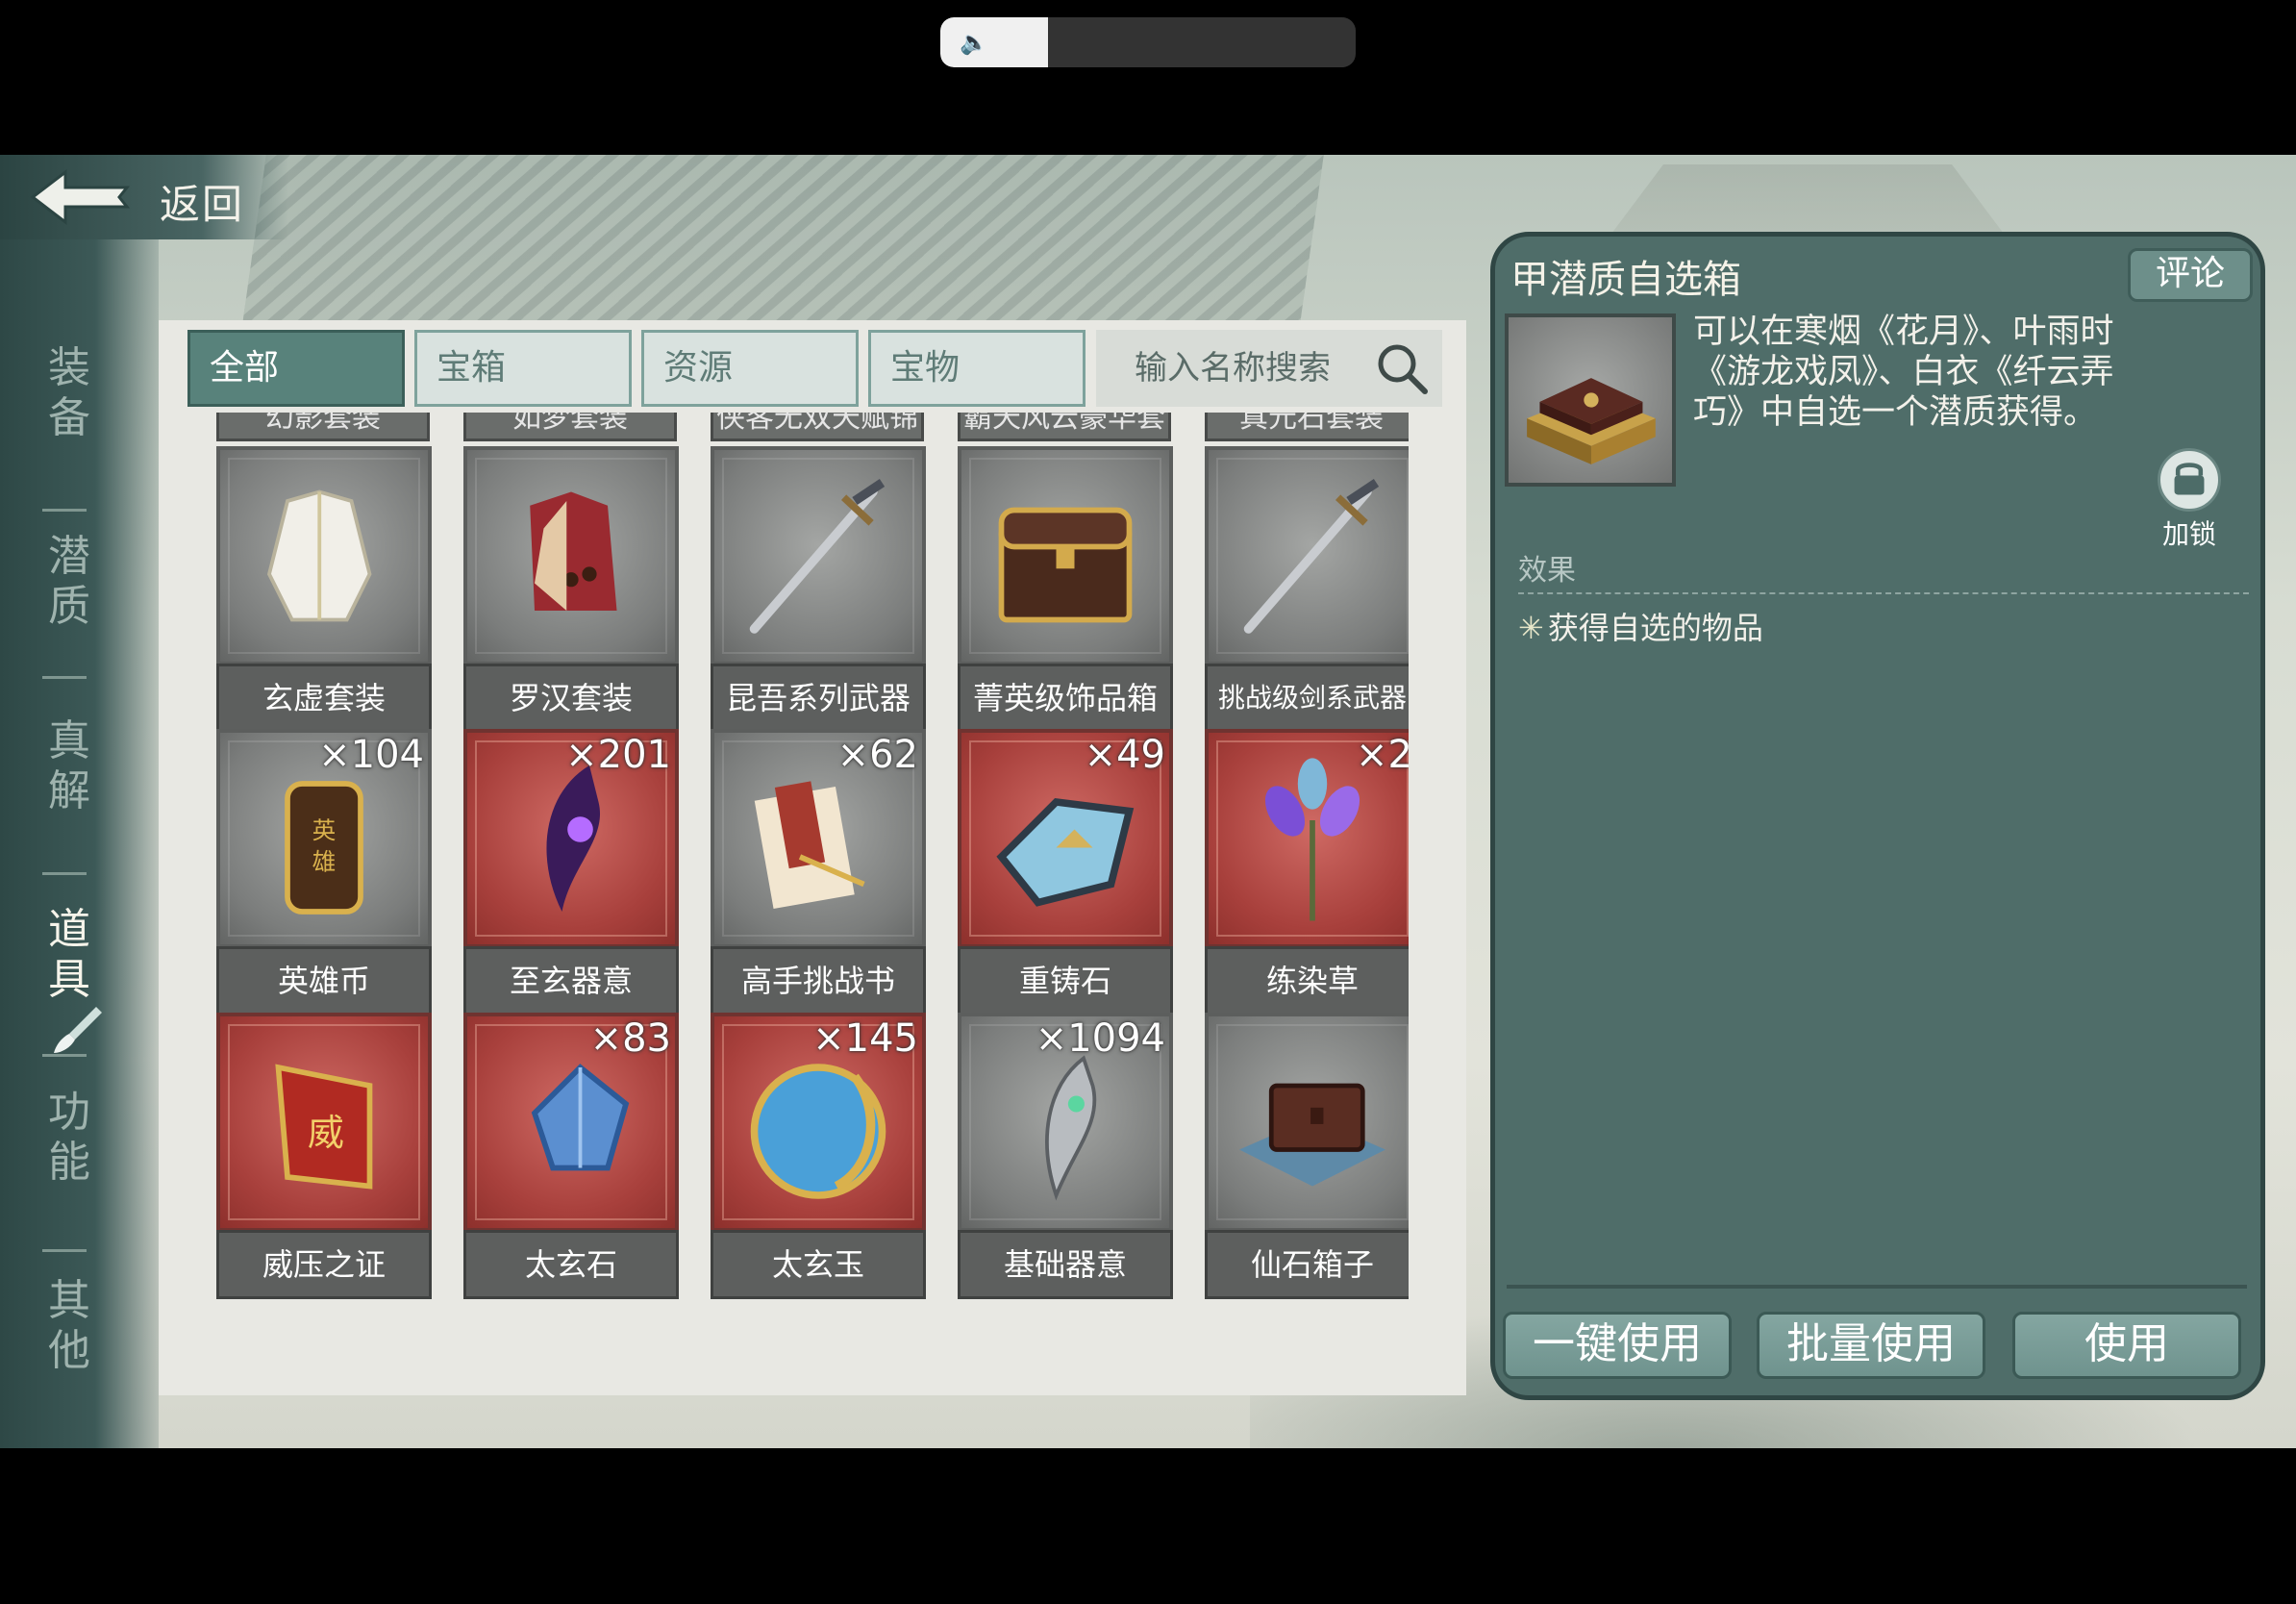 The image size is (2296, 1604). I want to click on item-label: 昆吾系列武器, so click(818, 698).